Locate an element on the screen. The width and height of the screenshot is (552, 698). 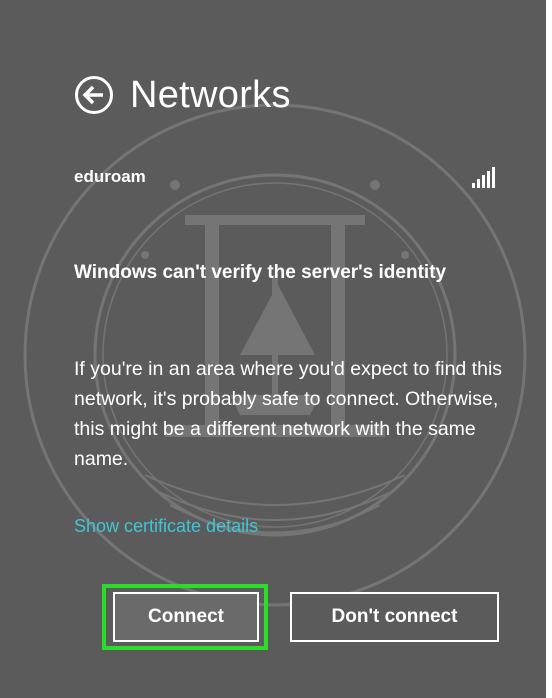
network-name: eduroam is located at coordinates (110, 176).